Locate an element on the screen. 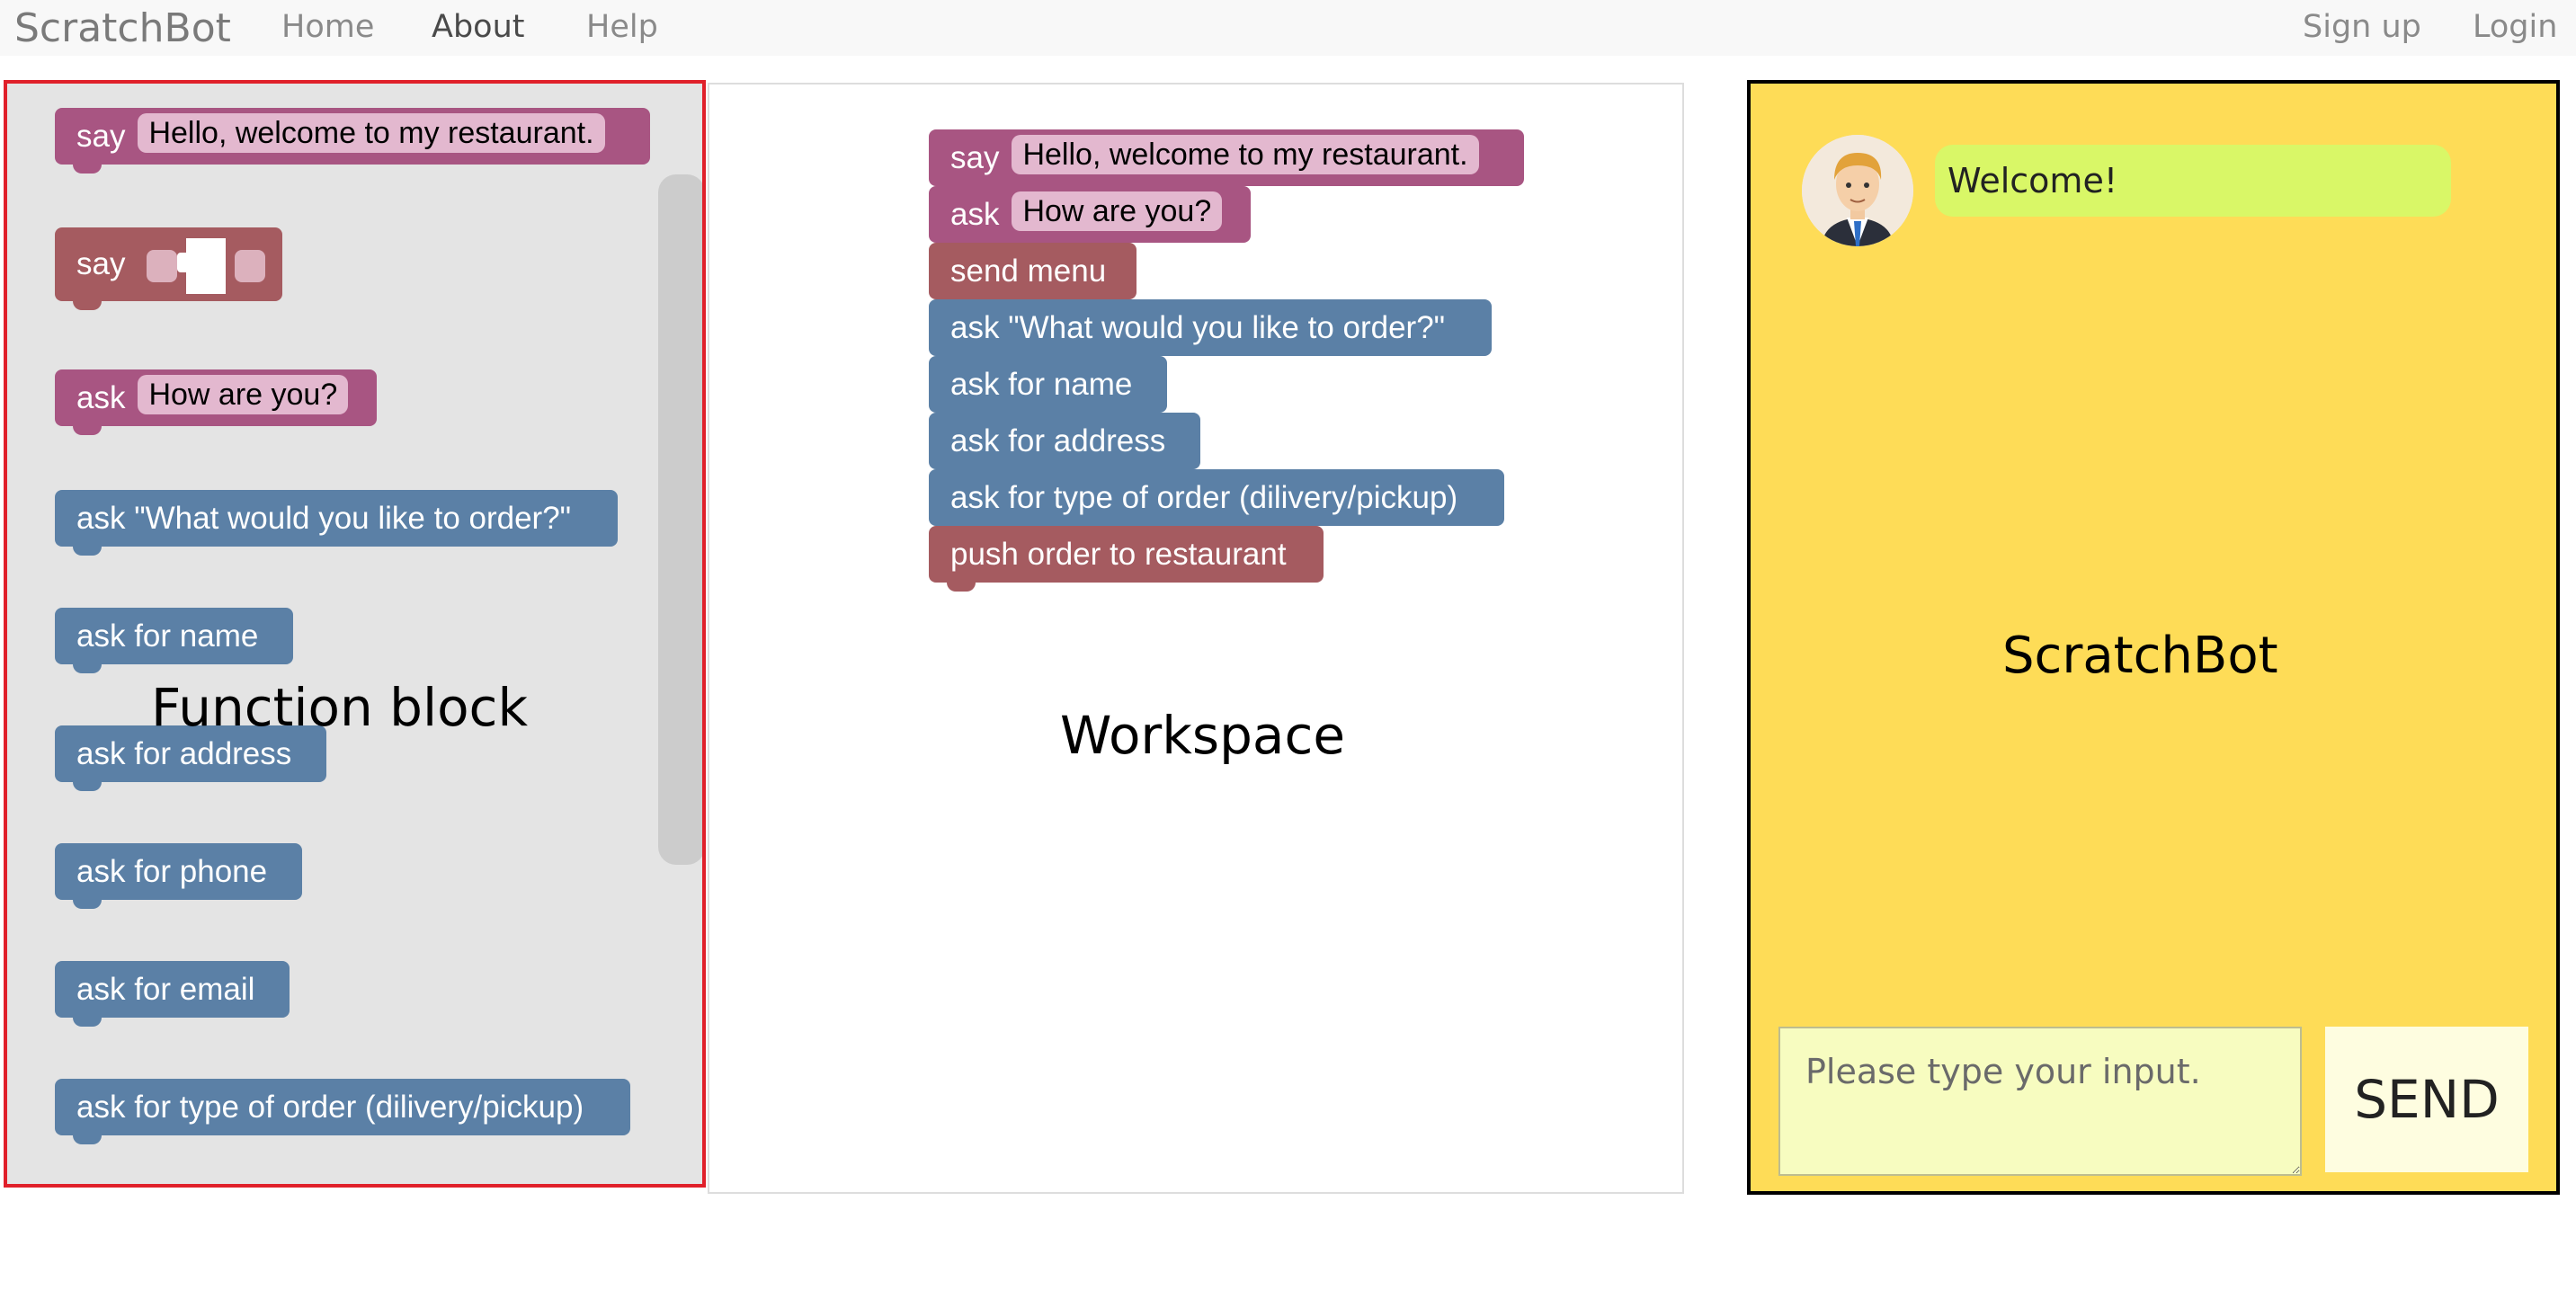  workspace-block-ask-how: ask How are you? is located at coordinates (1090, 219).